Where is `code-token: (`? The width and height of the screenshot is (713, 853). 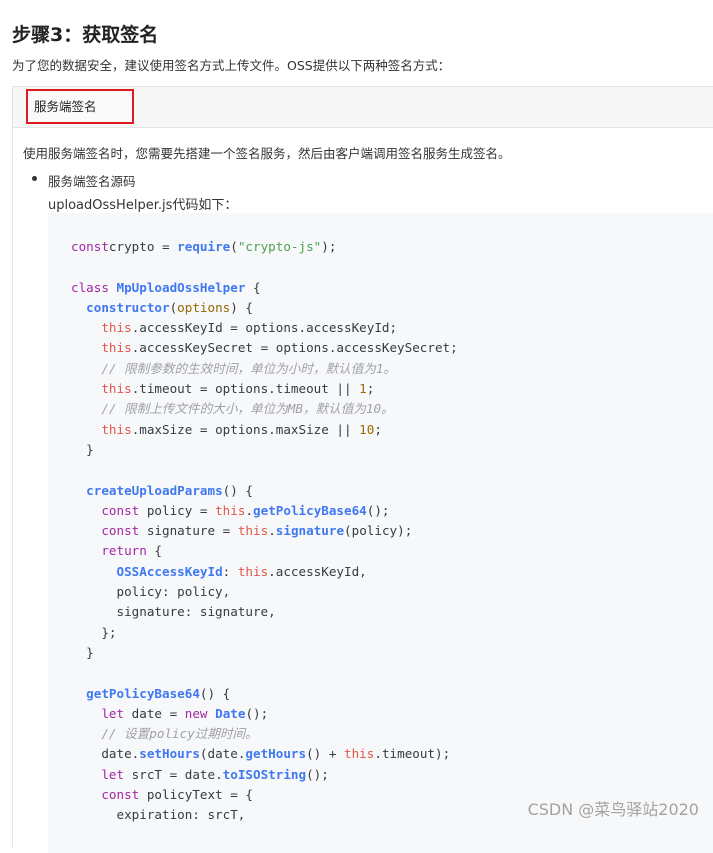 code-token: ( is located at coordinates (234, 246).